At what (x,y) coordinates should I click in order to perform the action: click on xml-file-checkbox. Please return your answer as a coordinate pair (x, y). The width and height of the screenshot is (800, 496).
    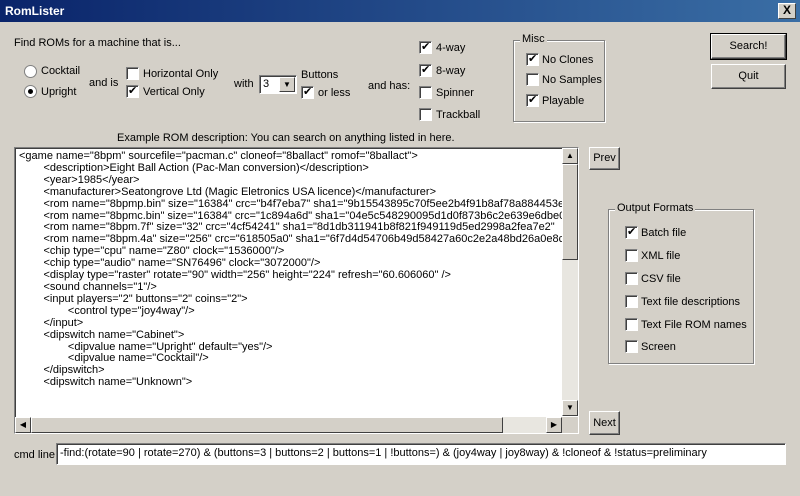
    Looking at the image, I should click on (631, 255).